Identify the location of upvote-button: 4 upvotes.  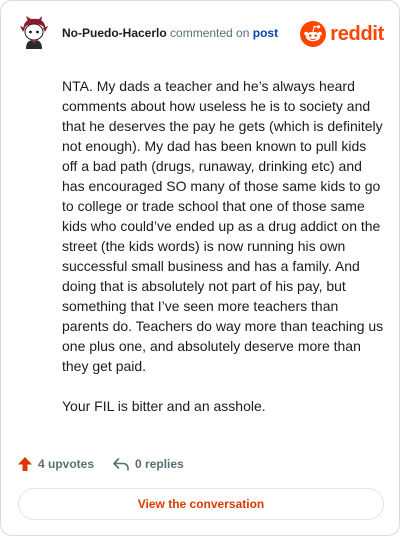
(55, 464).